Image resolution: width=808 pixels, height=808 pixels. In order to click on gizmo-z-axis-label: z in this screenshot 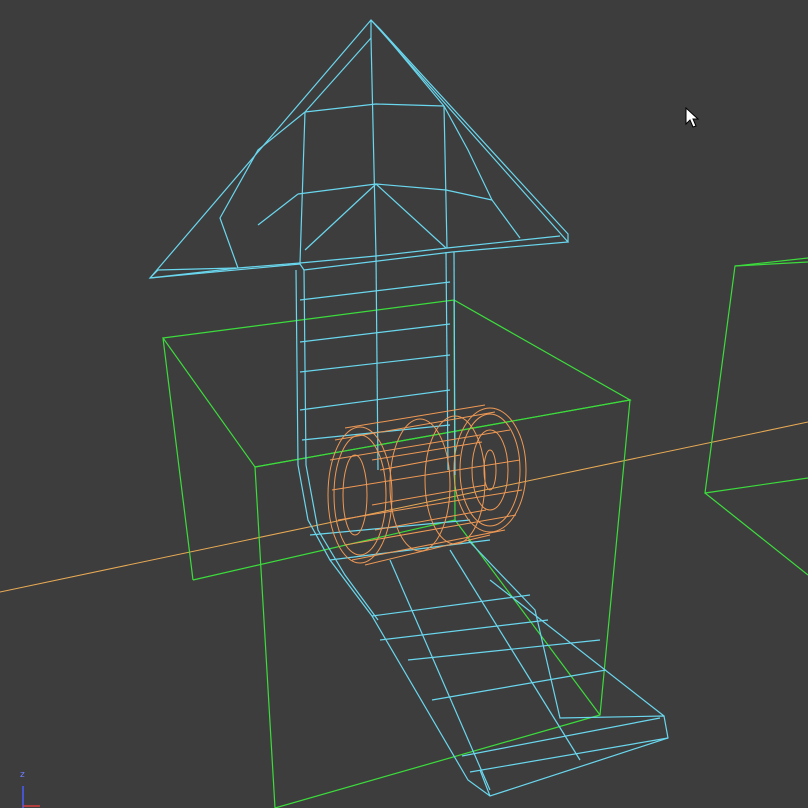, I will do `click(22, 775)`.